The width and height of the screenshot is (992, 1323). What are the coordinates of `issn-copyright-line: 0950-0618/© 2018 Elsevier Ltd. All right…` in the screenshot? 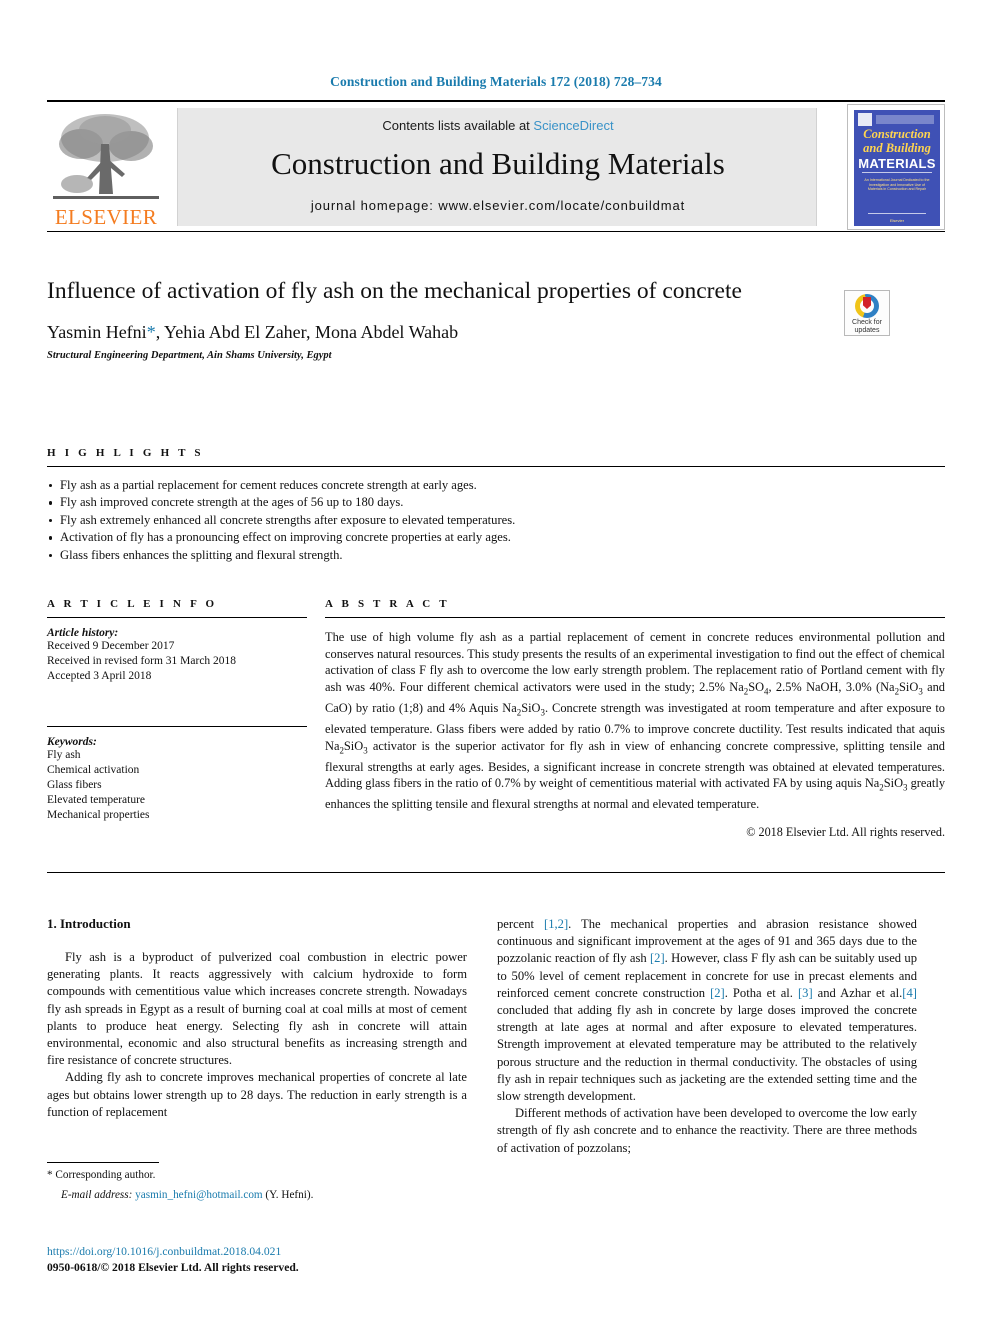 It's located at (173, 1267).